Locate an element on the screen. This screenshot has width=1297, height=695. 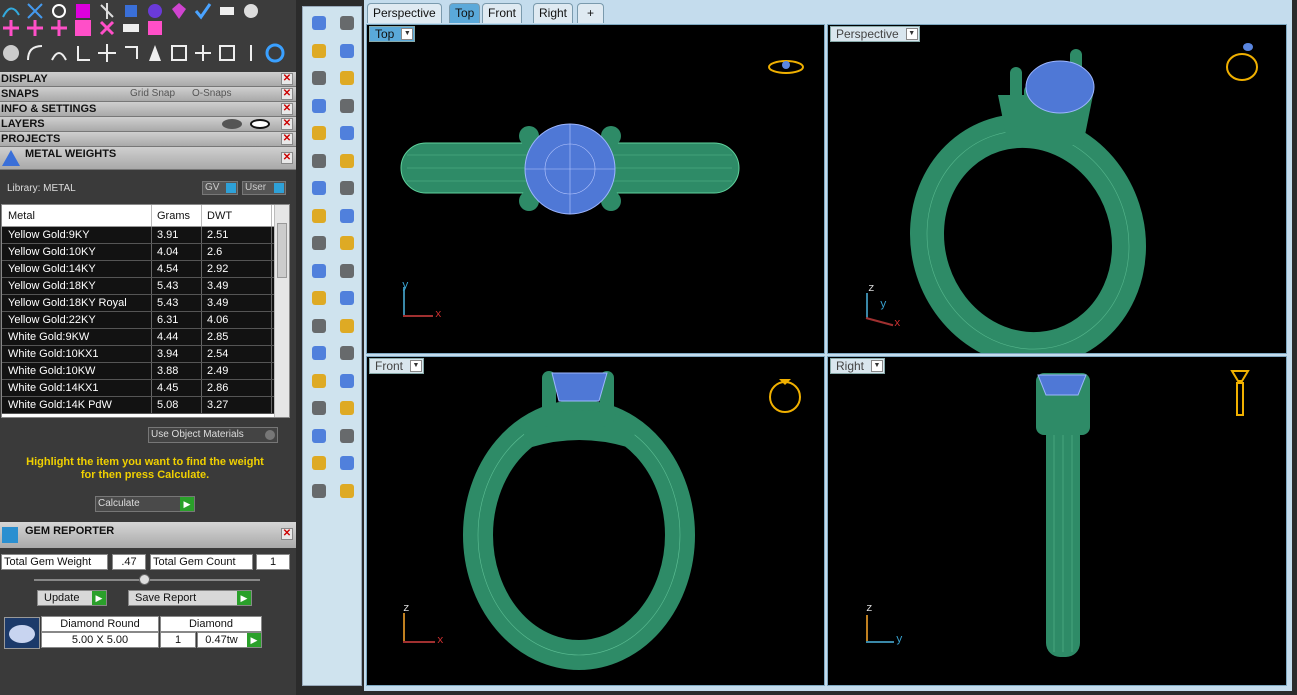
burst-tool-icon is located at coordinates (347, 243).